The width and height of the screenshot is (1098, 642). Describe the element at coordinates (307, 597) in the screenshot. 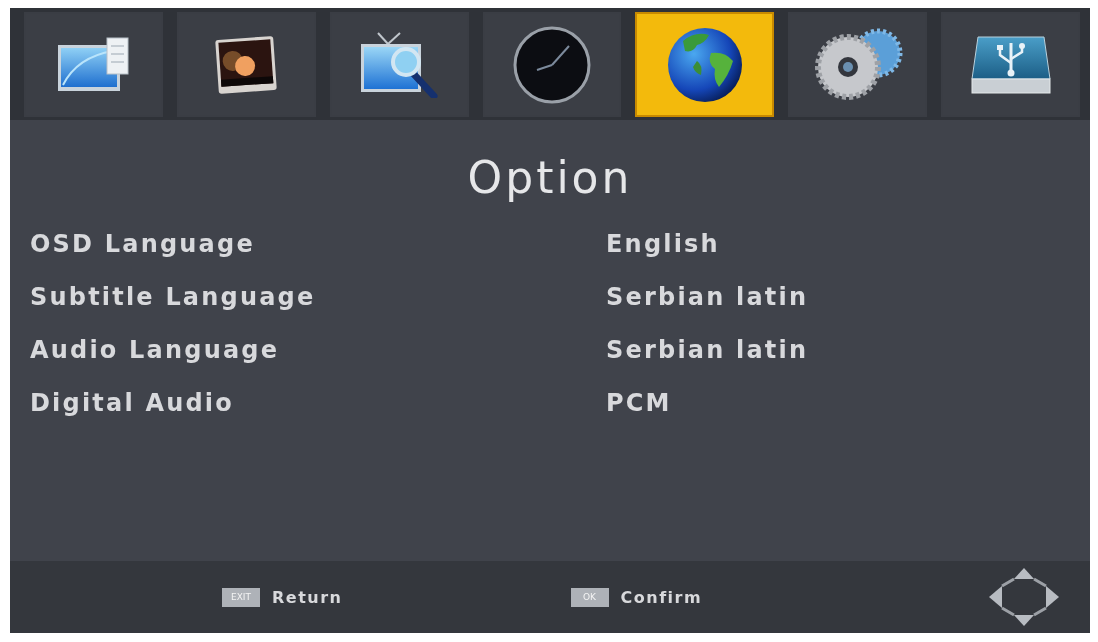

I see `hint-label: Return` at that location.